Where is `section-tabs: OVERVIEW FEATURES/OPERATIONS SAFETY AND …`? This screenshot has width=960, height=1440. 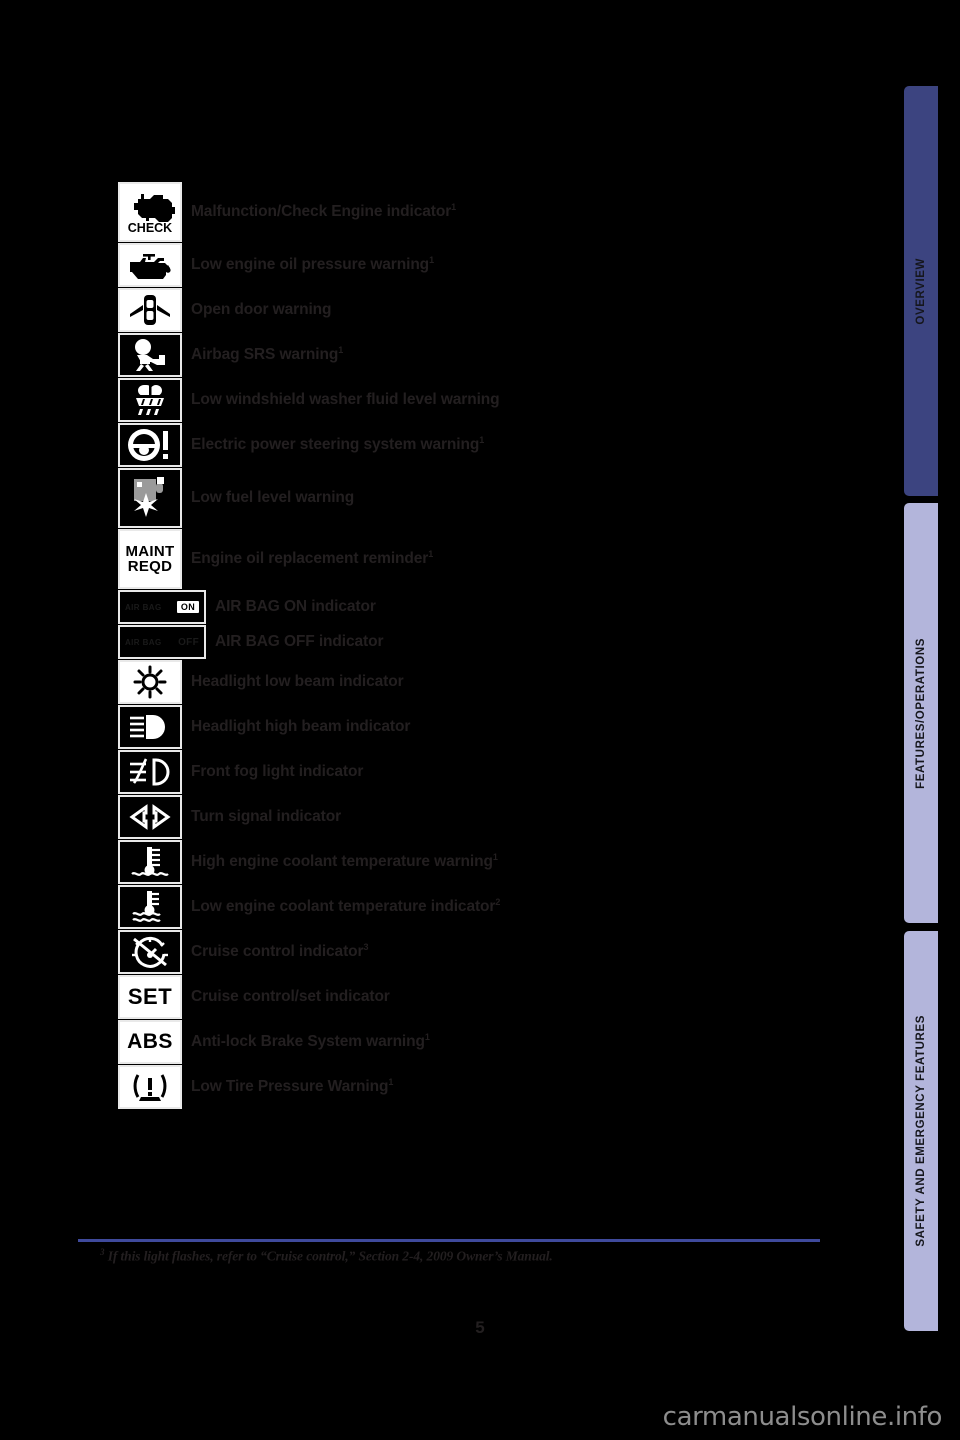 section-tabs: OVERVIEW FEATURES/OPERATIONS SAFETY AND … is located at coordinates (890, 720).